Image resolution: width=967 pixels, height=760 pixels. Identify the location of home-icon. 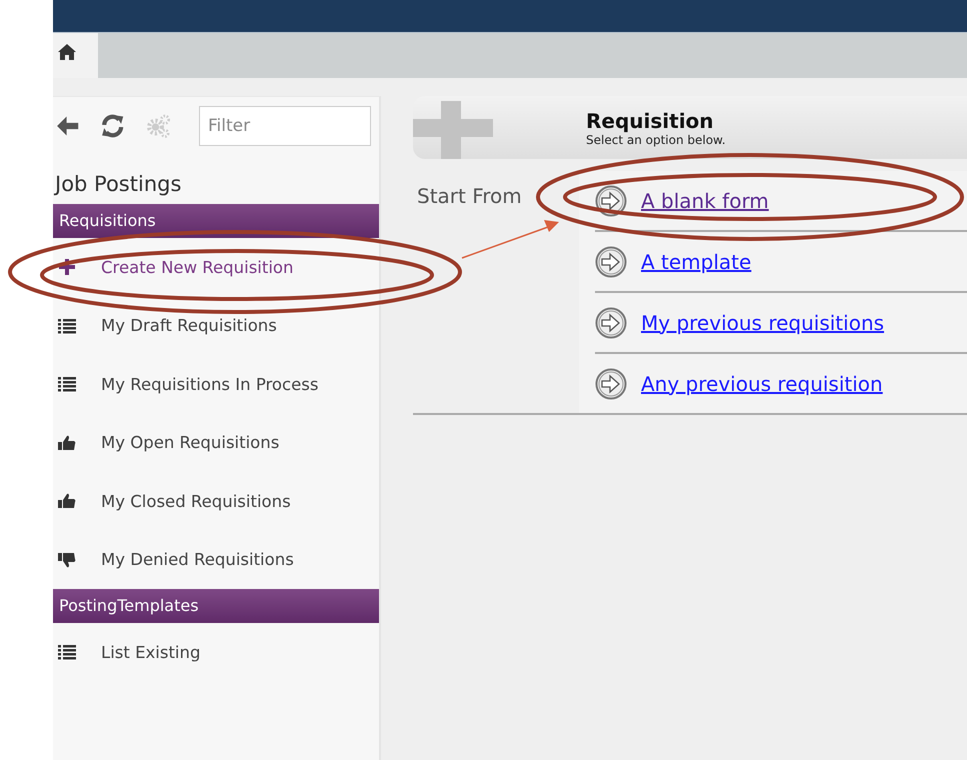
(67, 52).